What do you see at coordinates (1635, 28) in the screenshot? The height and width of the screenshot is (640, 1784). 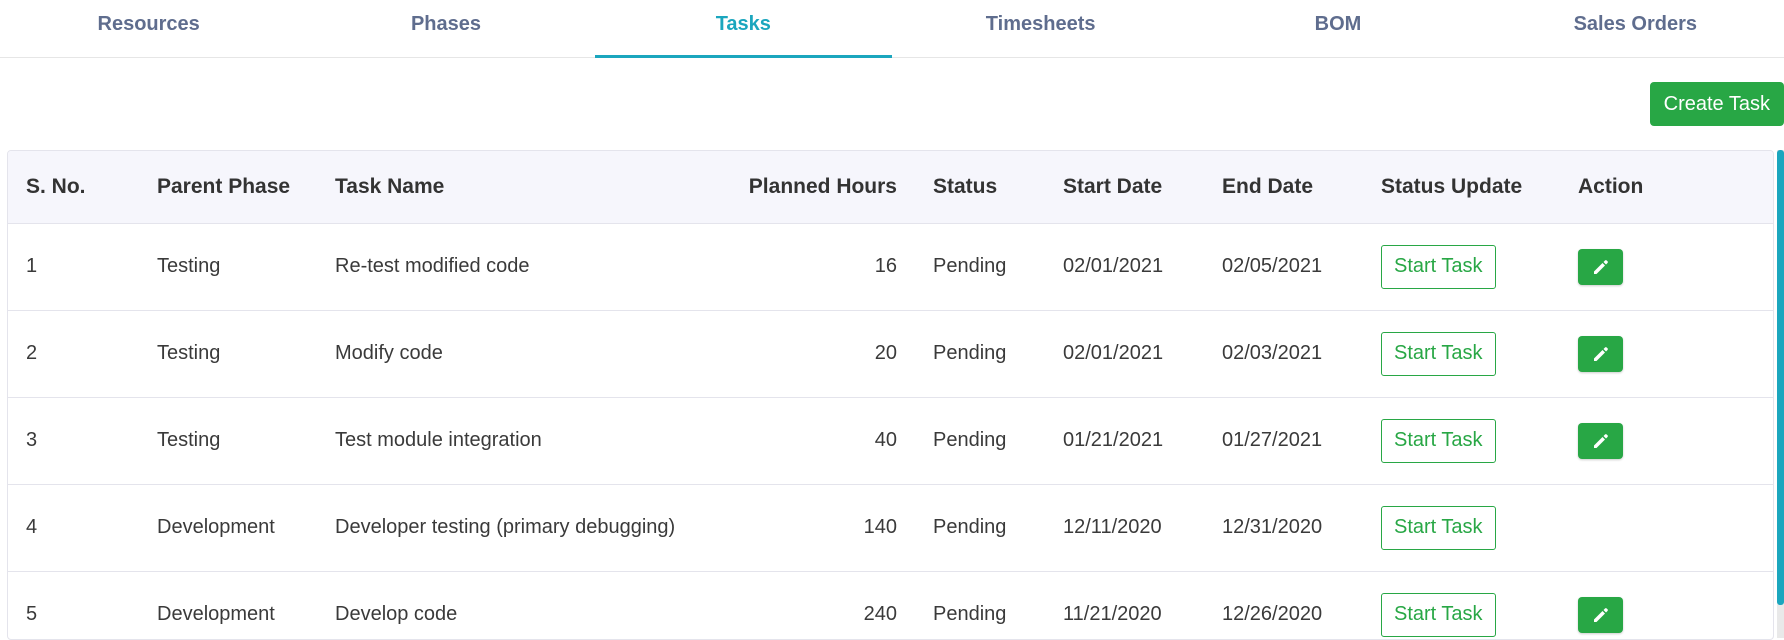 I see `tab-sales-orders: Sales Orders` at bounding box center [1635, 28].